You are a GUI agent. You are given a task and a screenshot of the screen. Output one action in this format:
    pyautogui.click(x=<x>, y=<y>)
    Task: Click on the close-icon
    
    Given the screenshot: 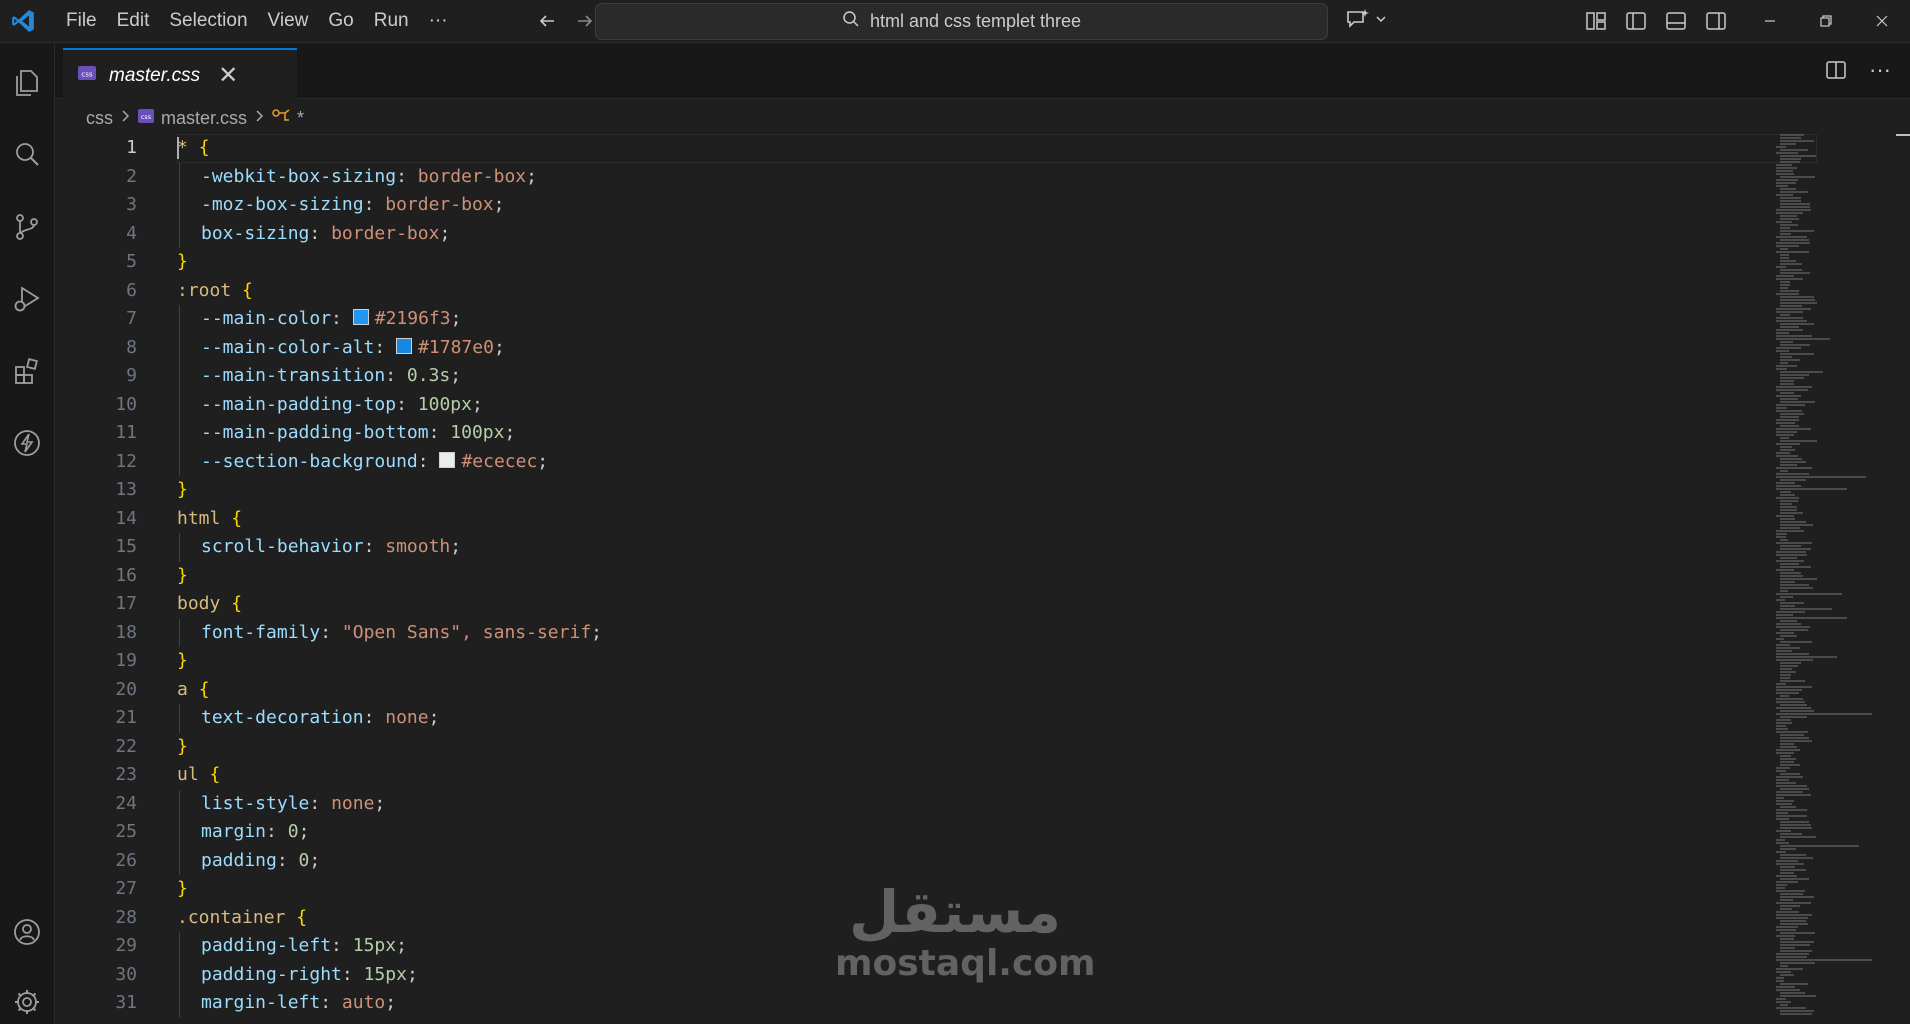 What is the action you would take?
    pyautogui.click(x=1882, y=21)
    